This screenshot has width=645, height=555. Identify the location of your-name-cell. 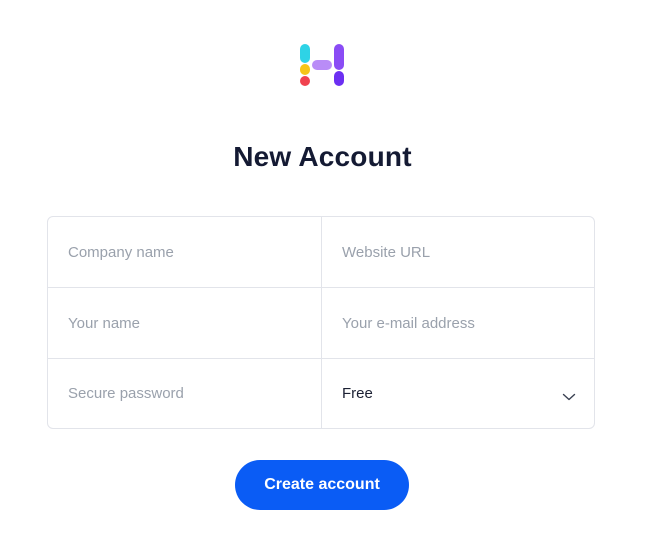
(185, 323).